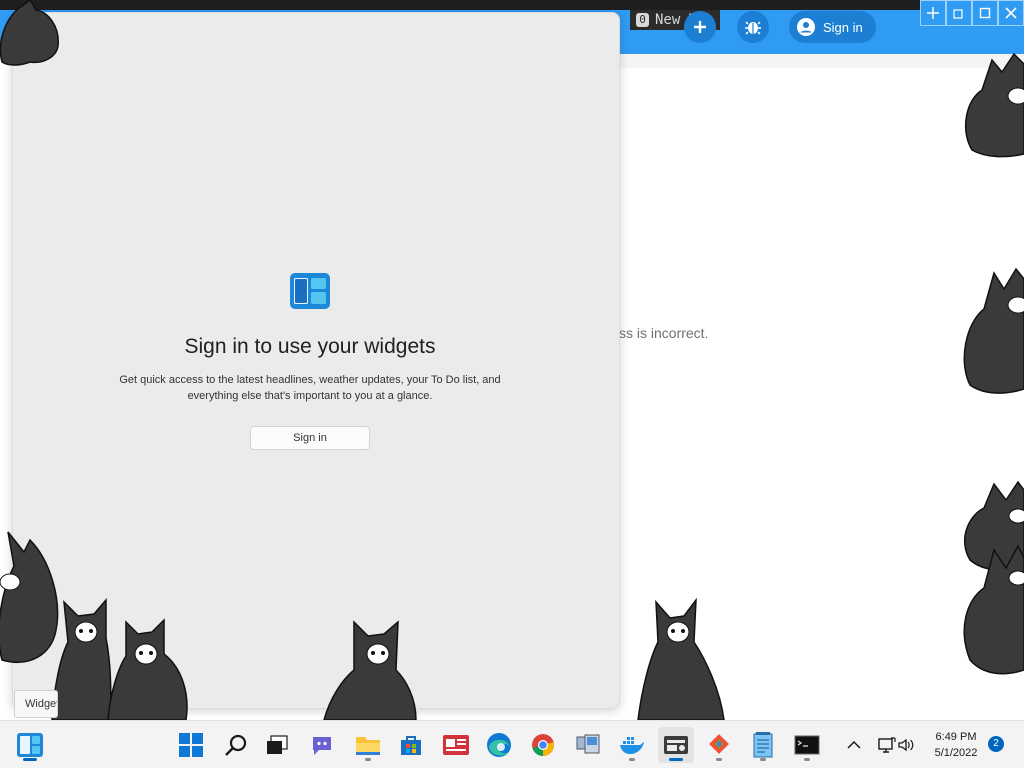  What do you see at coordinates (887, 745) in the screenshot?
I see `network-icon` at bounding box center [887, 745].